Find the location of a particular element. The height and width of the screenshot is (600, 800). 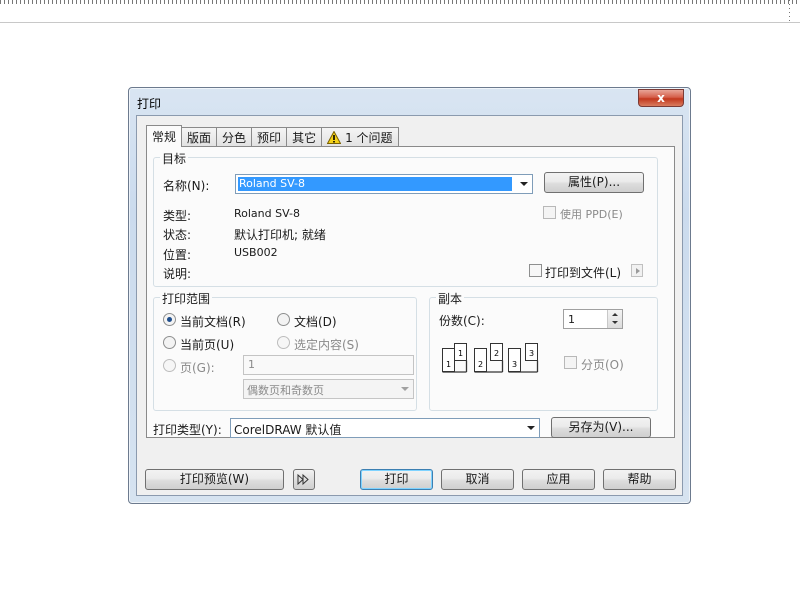

print-style-value: CorelDRAW 默认值 is located at coordinates (288, 430).